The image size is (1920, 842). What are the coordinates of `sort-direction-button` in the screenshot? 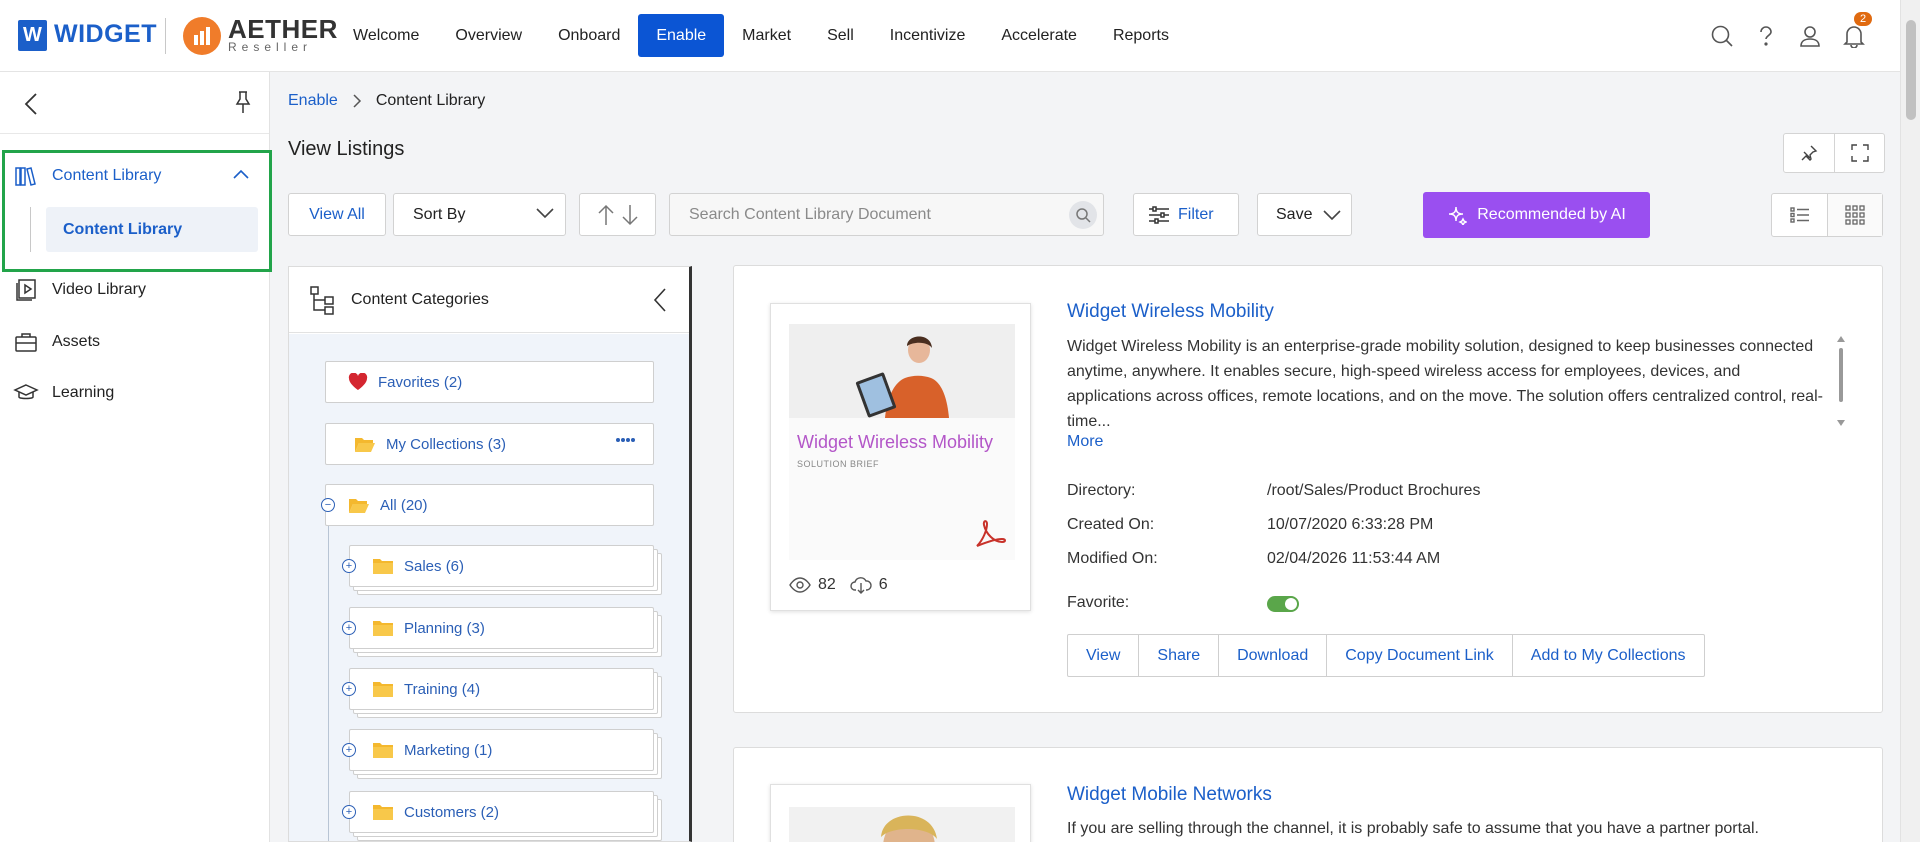 It's located at (617, 214).